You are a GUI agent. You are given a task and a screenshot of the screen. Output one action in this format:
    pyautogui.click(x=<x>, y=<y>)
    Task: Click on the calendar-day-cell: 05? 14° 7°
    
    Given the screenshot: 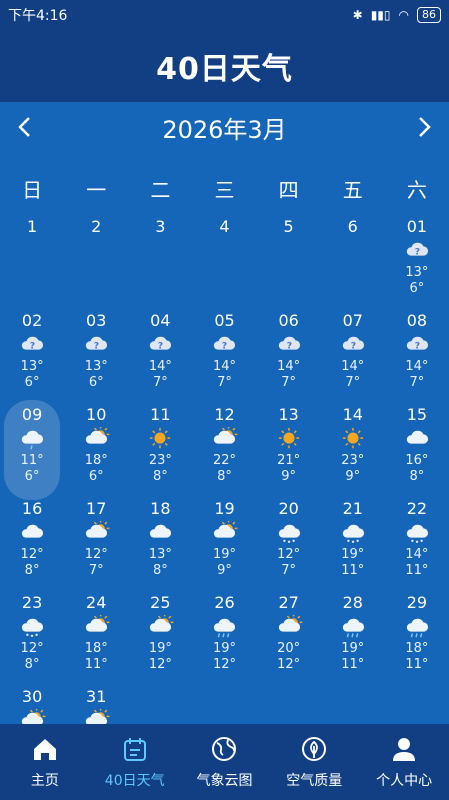 What is the action you would take?
    pyautogui.click(x=224, y=355)
    